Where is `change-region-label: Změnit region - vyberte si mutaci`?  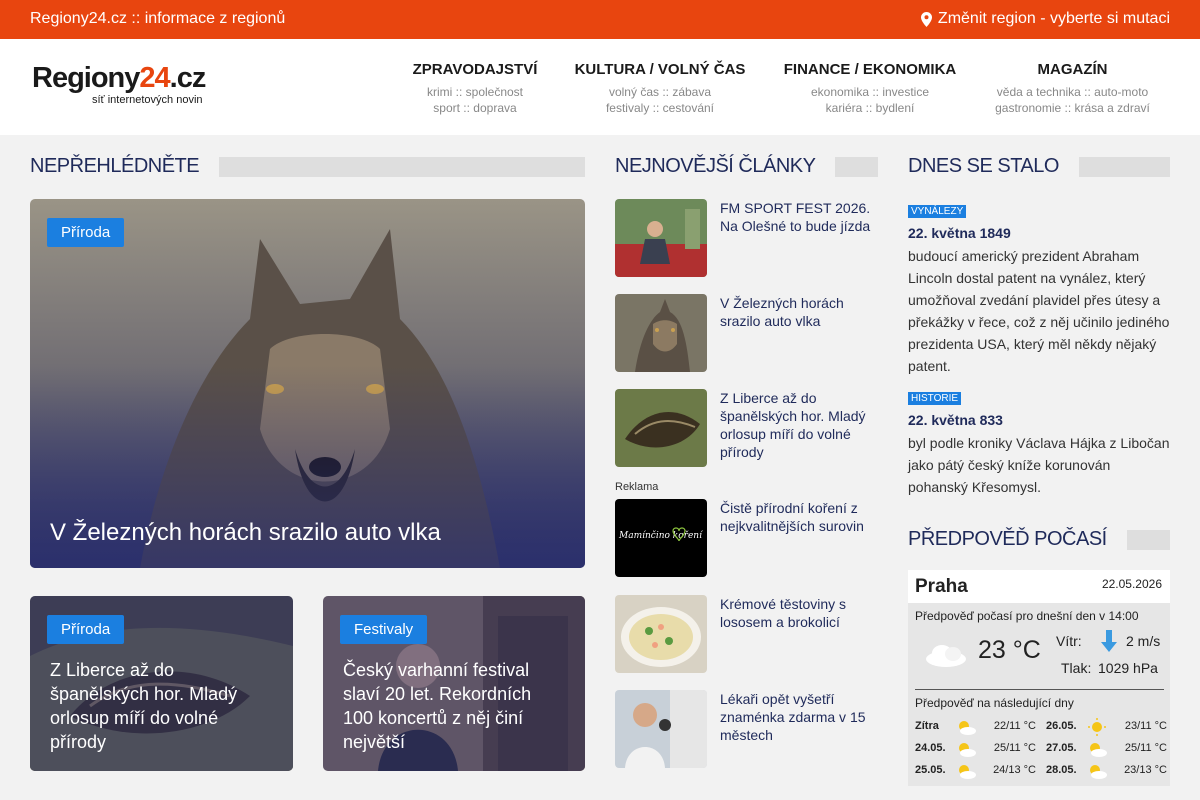 change-region-label: Změnit region - vyberte si mutaci is located at coordinates (1053, 18).